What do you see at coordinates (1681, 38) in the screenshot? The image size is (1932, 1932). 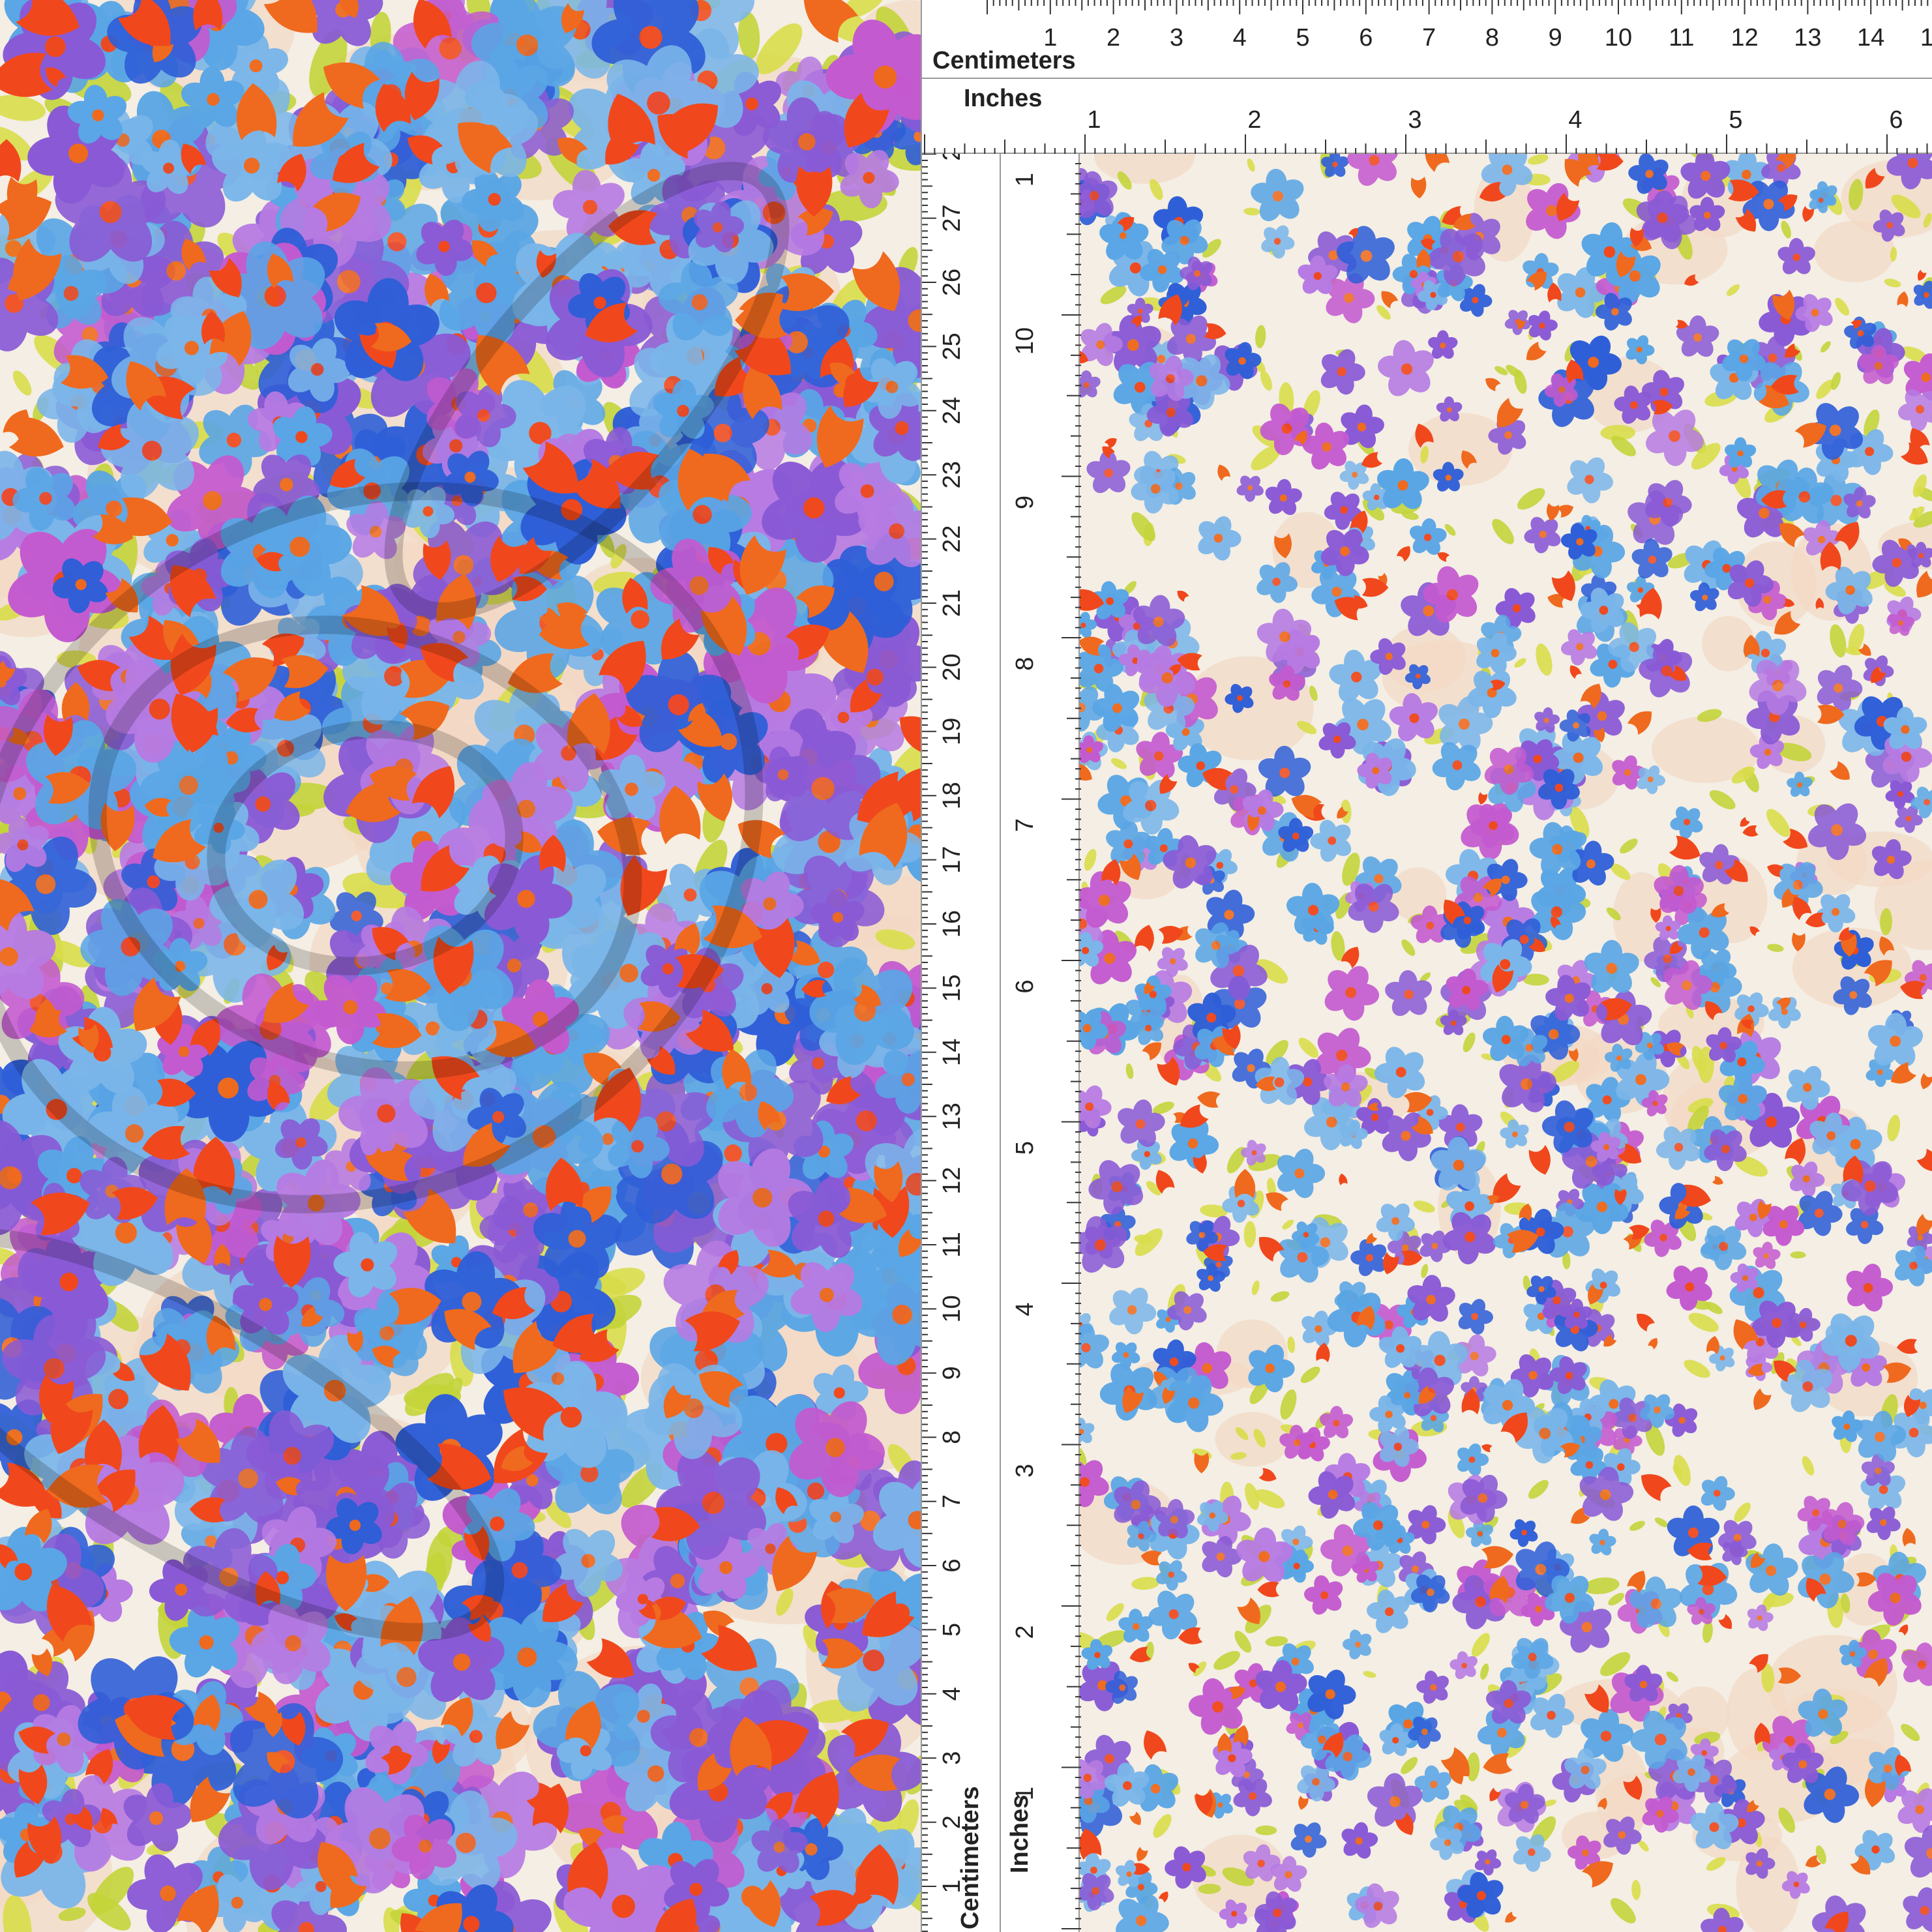 I see `top-ruler-cm-label: 11` at bounding box center [1681, 38].